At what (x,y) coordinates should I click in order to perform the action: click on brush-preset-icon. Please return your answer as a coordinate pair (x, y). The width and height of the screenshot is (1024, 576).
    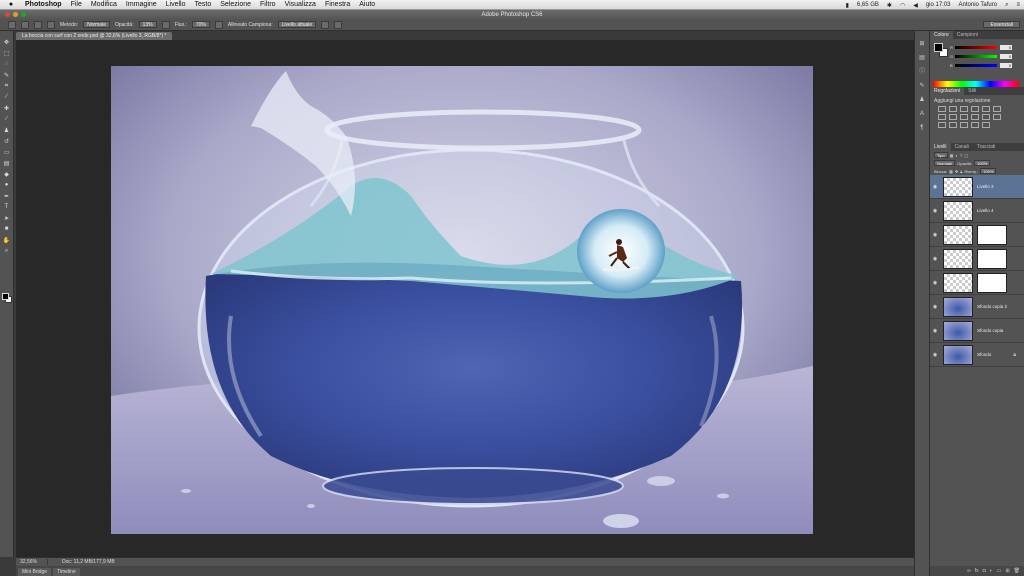
    Looking at the image, I should click on (25, 24).